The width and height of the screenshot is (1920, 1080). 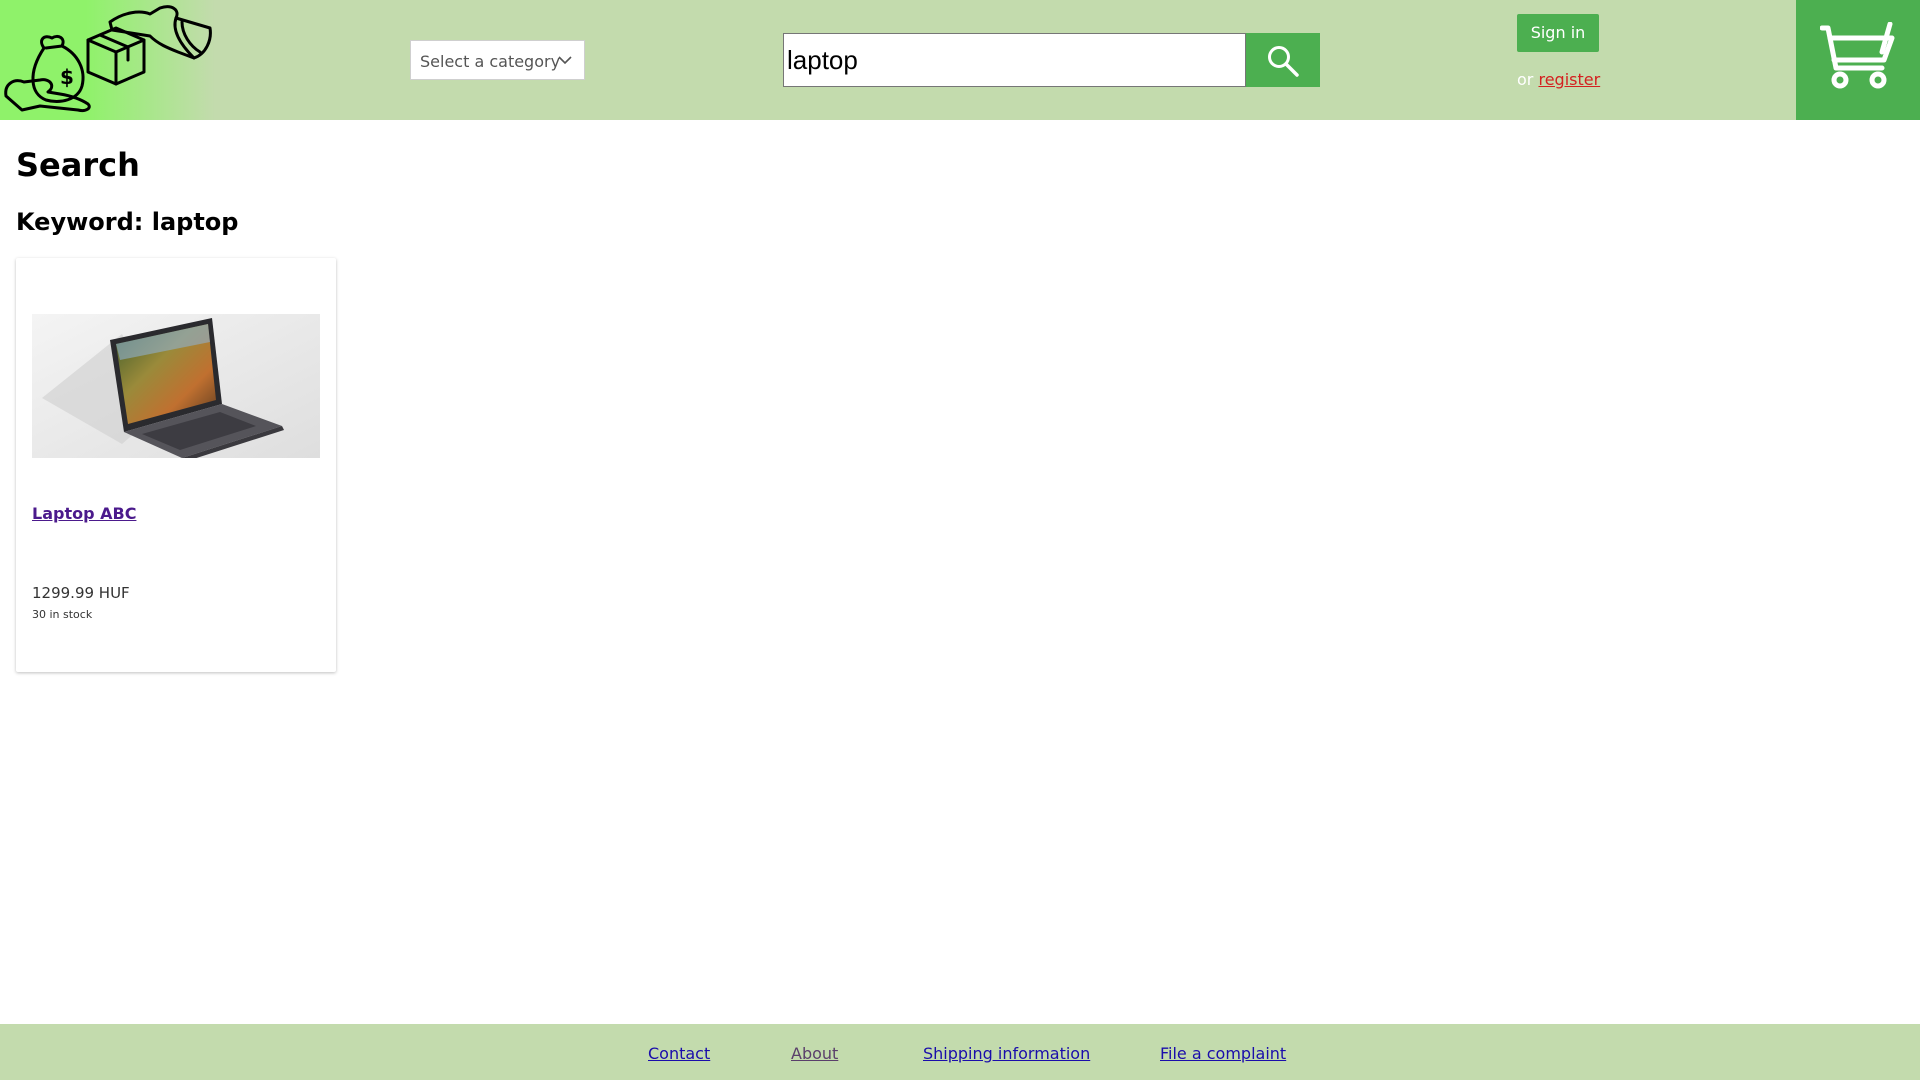 What do you see at coordinates (1558, 33) in the screenshot?
I see `sign-in-button: Sign in` at bounding box center [1558, 33].